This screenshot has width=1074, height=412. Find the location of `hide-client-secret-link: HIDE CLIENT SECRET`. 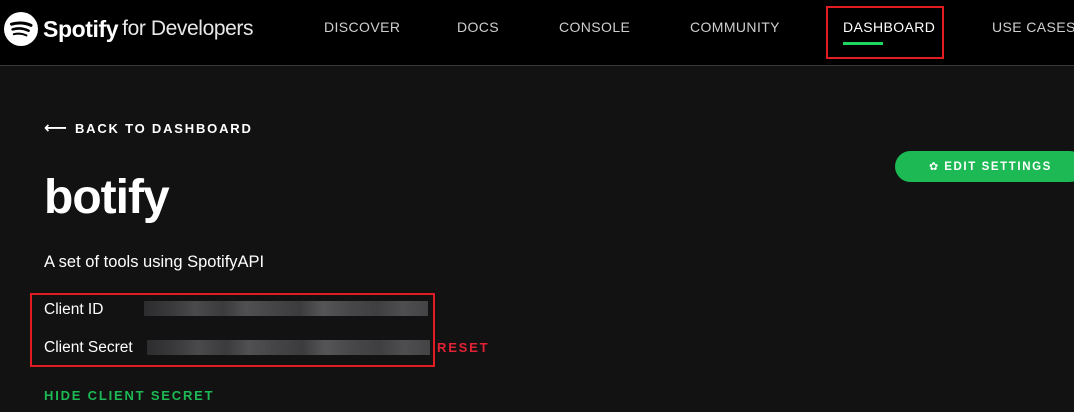

hide-client-secret-link: HIDE CLIENT SECRET is located at coordinates (129, 395).